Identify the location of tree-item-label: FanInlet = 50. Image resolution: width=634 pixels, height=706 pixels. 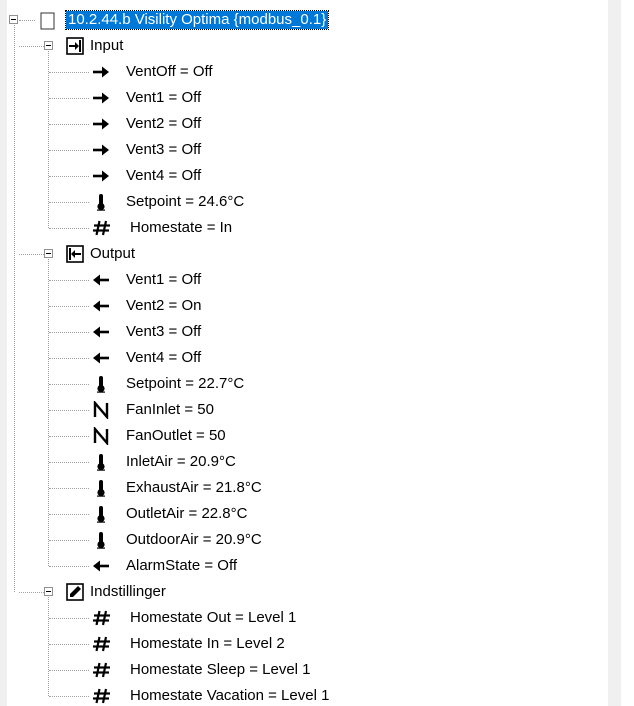
(170, 409).